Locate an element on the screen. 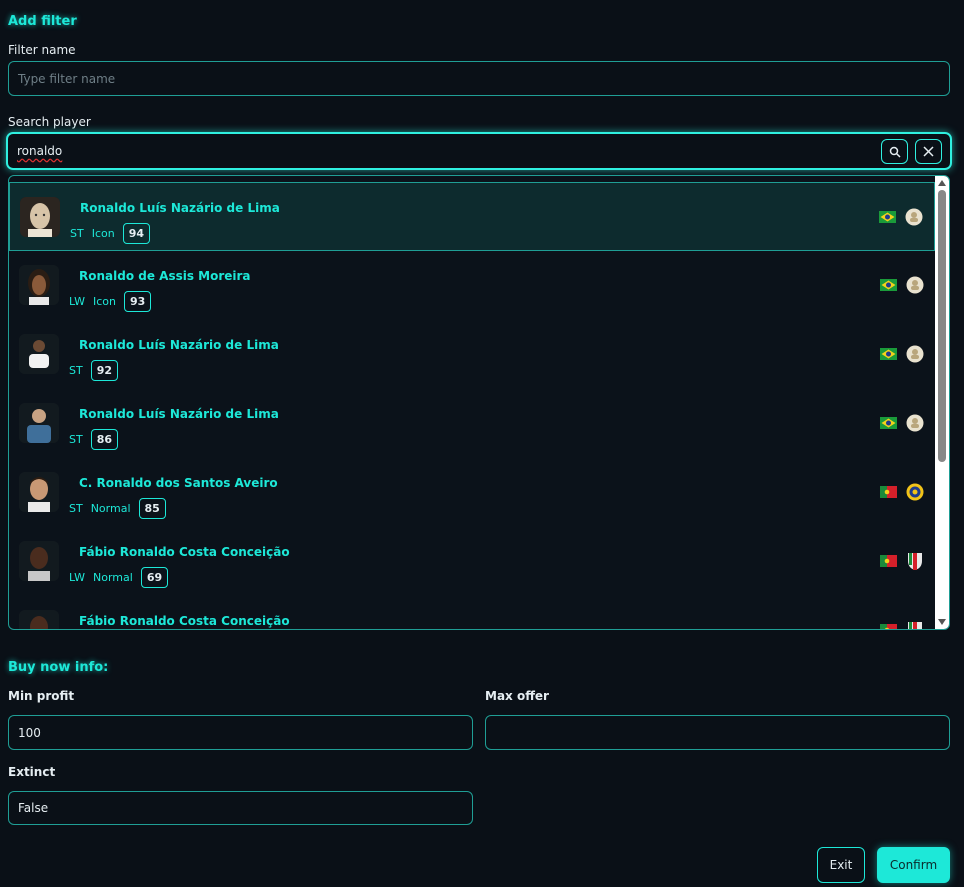 The image size is (964, 887). confirm-button: Confirm is located at coordinates (913, 865).